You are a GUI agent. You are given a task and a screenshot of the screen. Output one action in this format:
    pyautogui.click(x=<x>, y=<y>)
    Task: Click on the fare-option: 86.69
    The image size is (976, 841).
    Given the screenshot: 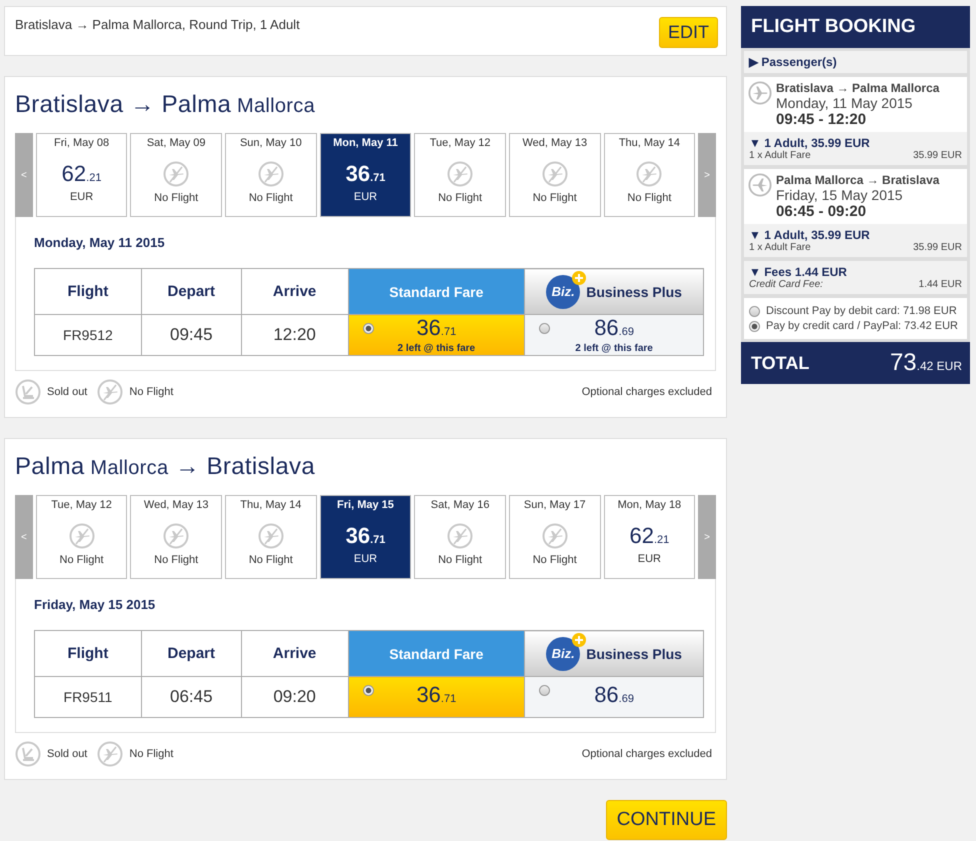 What is the action you would take?
    pyautogui.click(x=614, y=697)
    